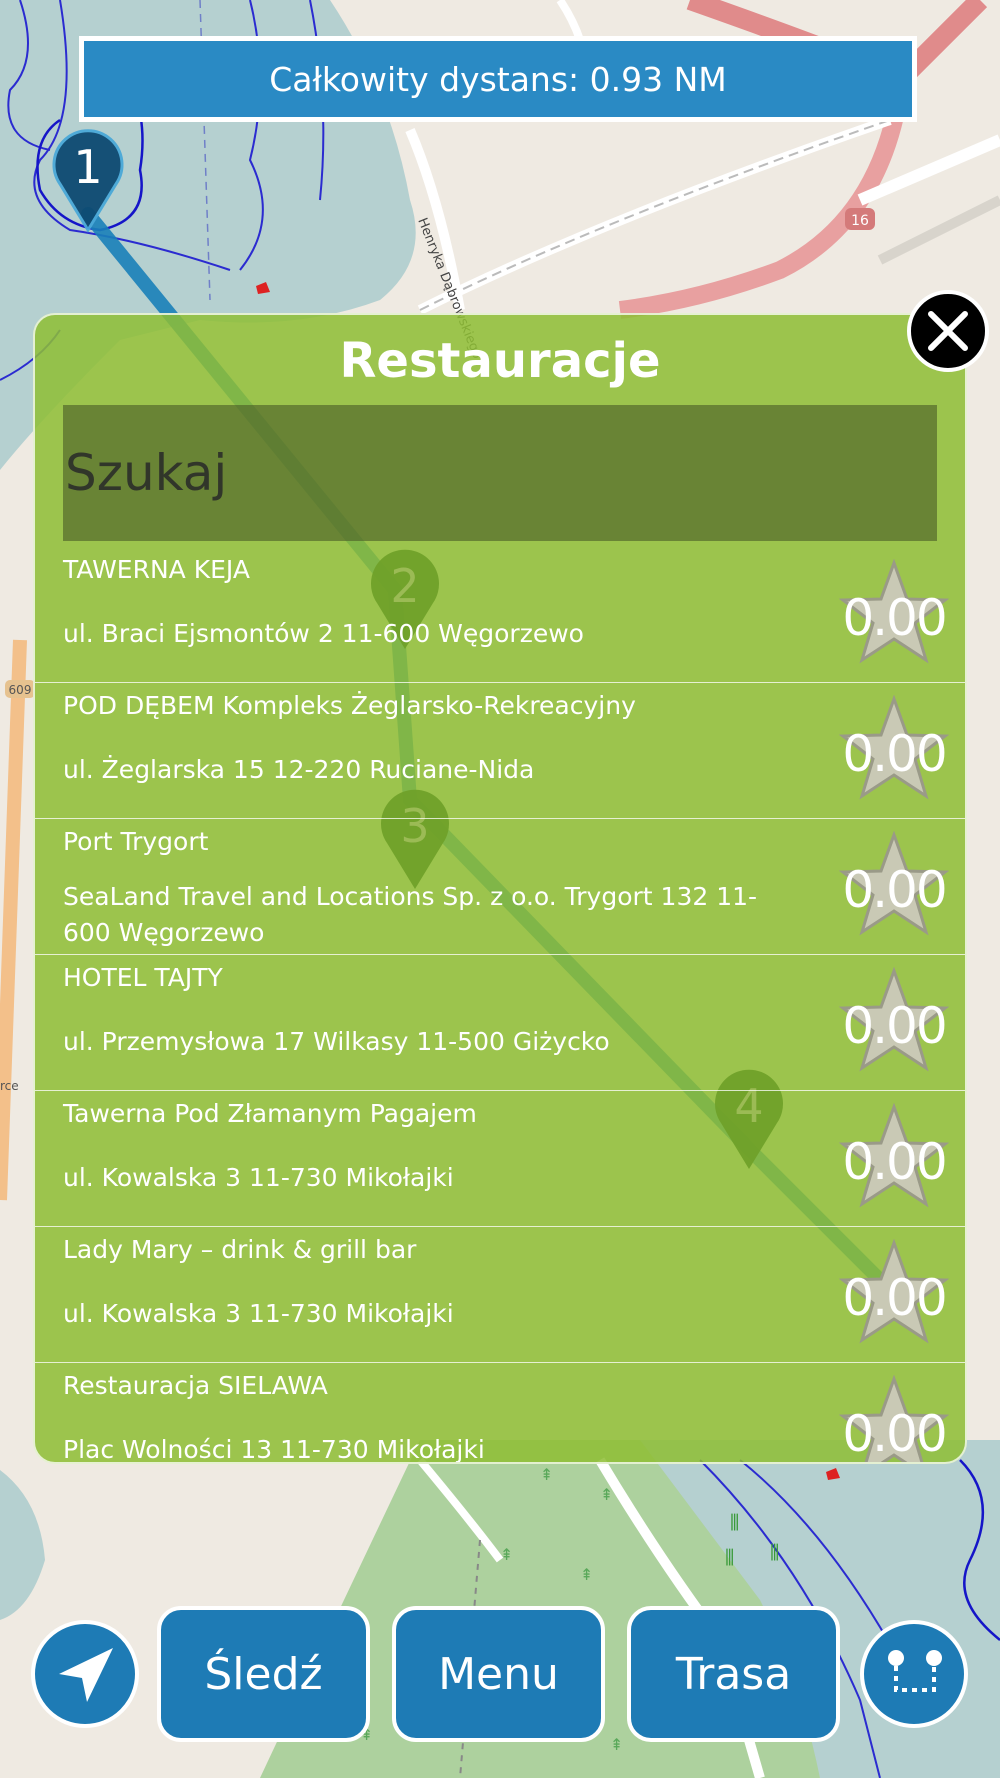 This screenshot has height=1778, width=1000. I want to click on total-distance-text: Całkowity dystans: 0.93 NM, so click(498, 79).